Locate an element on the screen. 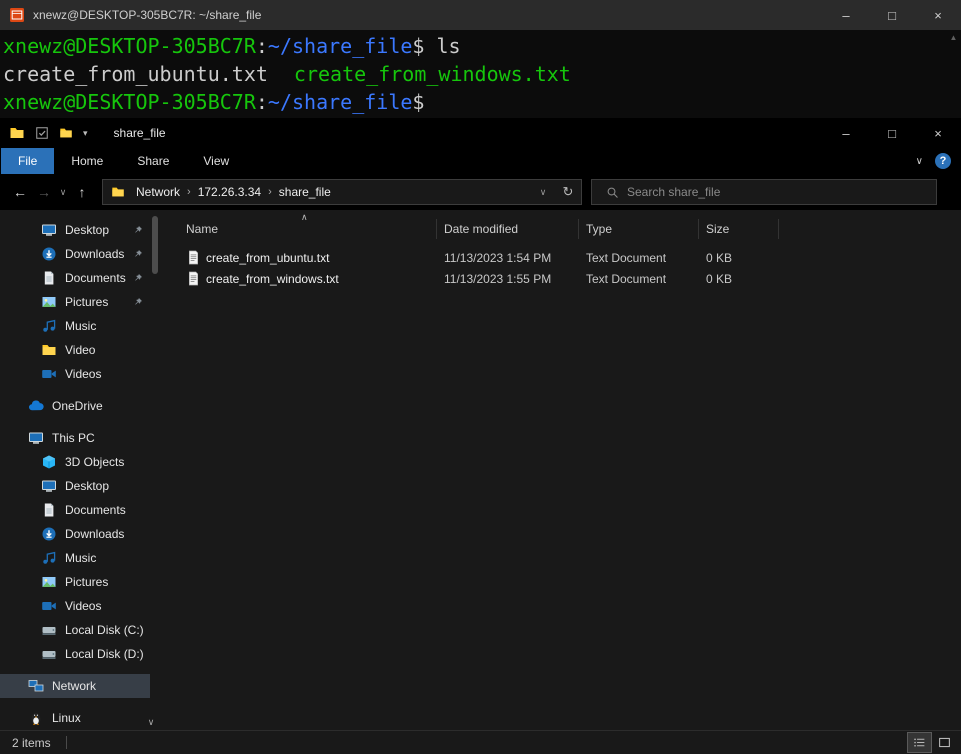 The width and height of the screenshot is (961, 754). sidebar-item-desktop: Desktop is located at coordinates (75, 486).